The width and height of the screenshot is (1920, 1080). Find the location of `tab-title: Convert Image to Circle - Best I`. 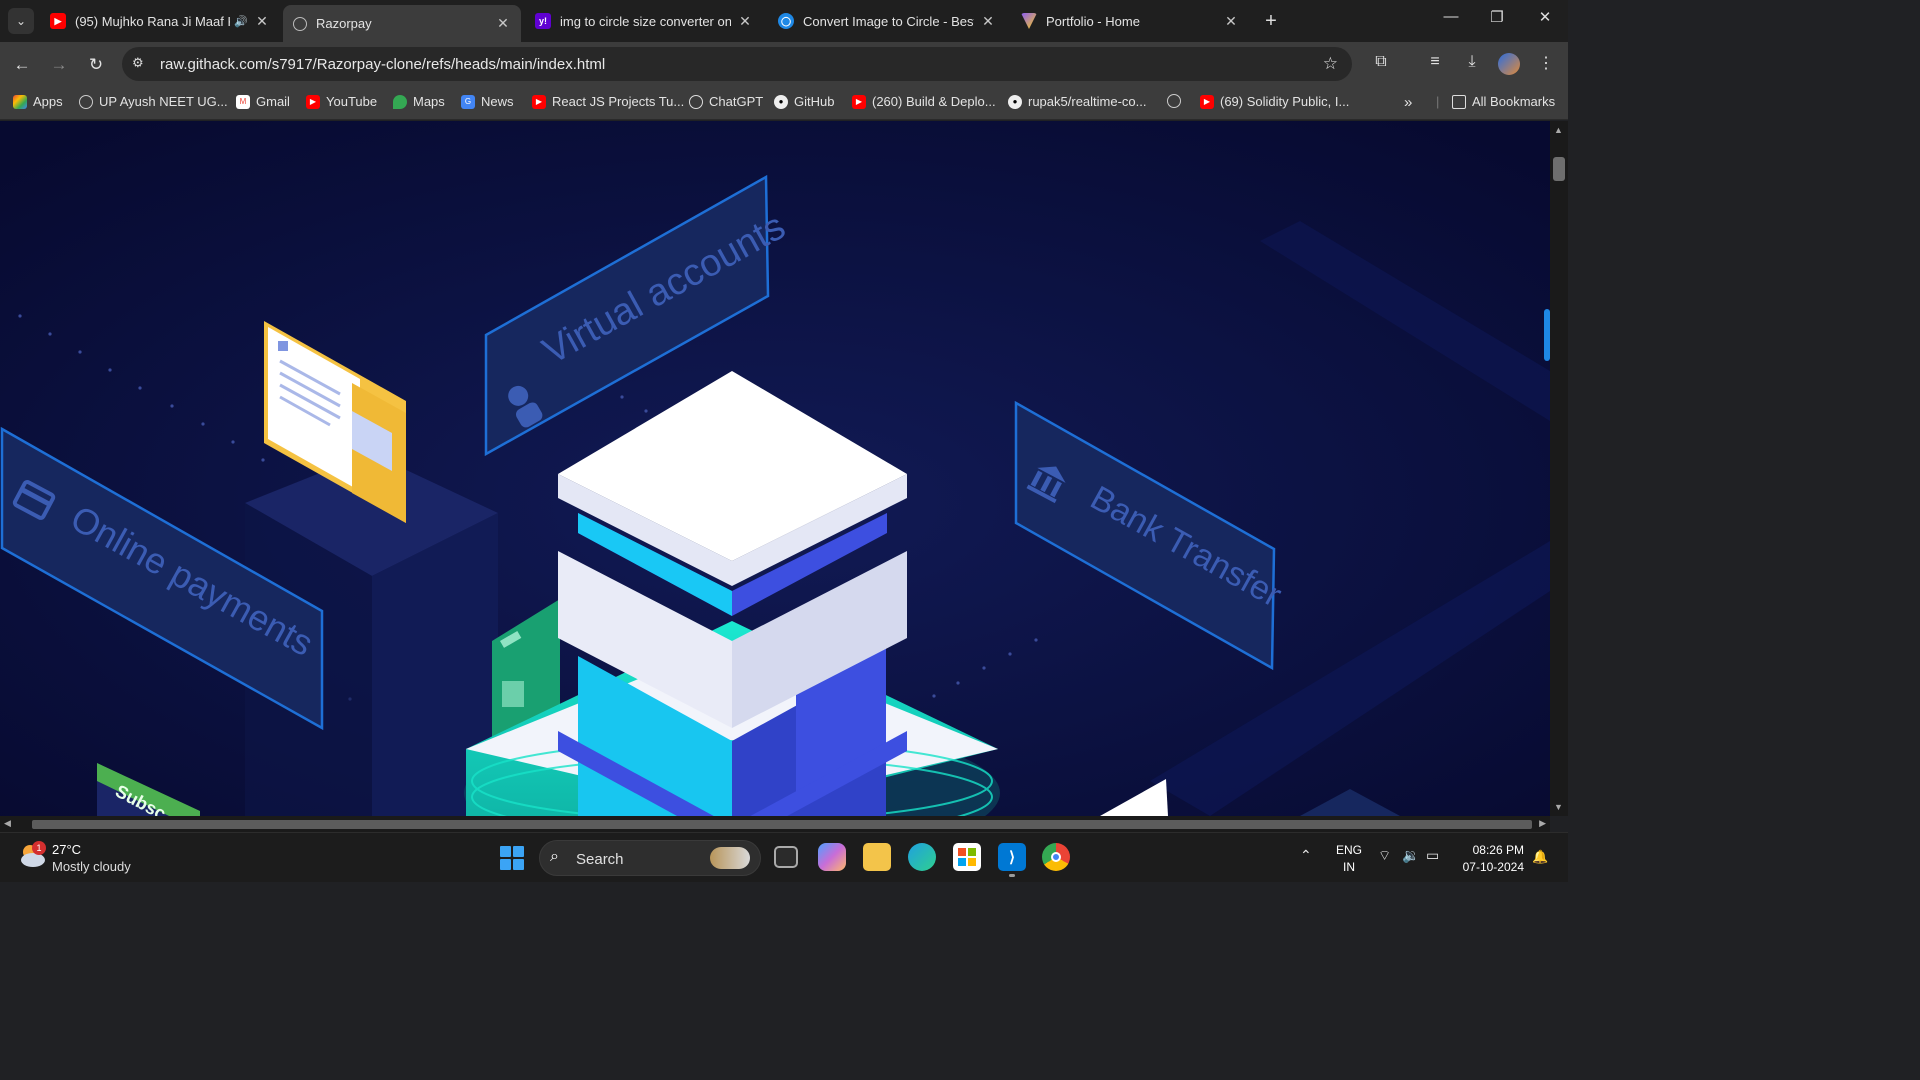

tab-title: Convert Image to Circle - Best I is located at coordinates (888, 21).